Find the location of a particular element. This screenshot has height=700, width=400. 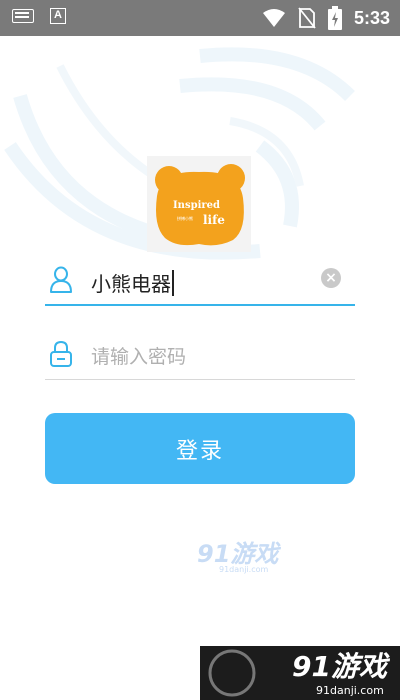

username-field: 小熊电器 × is located at coordinates (200, 281).